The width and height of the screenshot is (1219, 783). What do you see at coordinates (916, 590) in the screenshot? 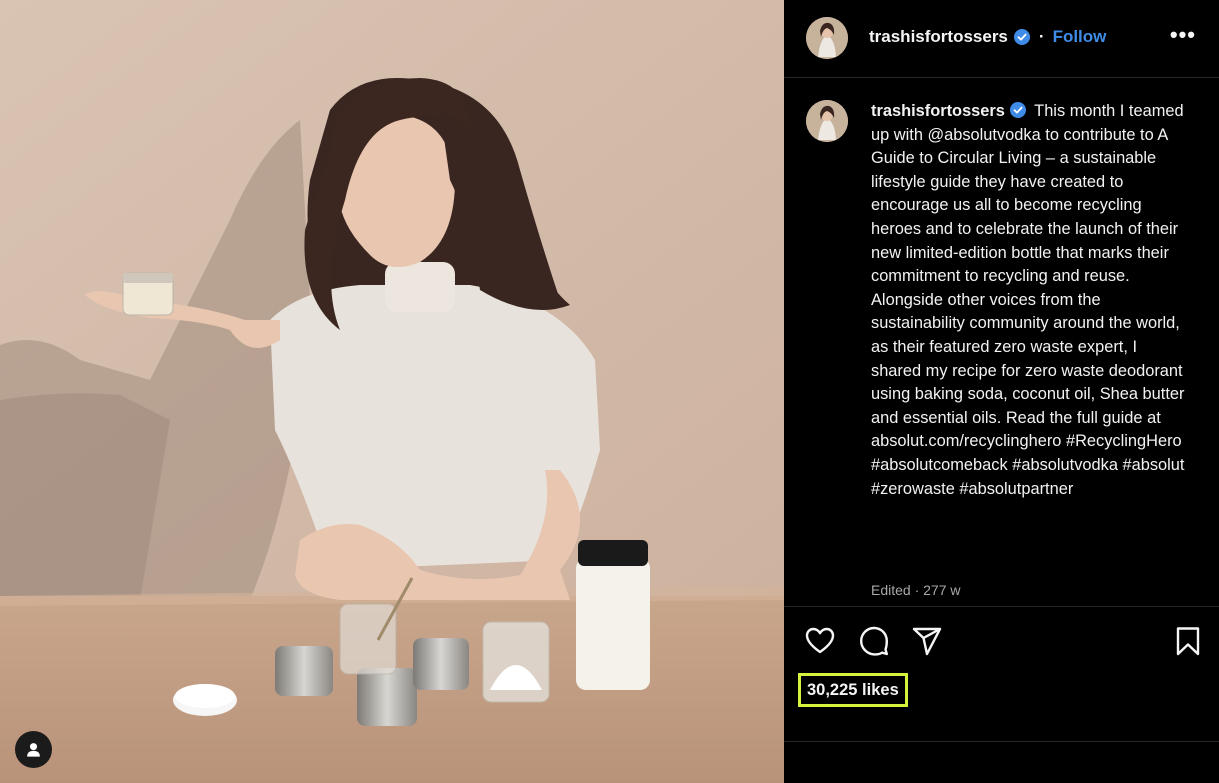
I see `edited-timestamp: Edited · 277 w` at bounding box center [916, 590].